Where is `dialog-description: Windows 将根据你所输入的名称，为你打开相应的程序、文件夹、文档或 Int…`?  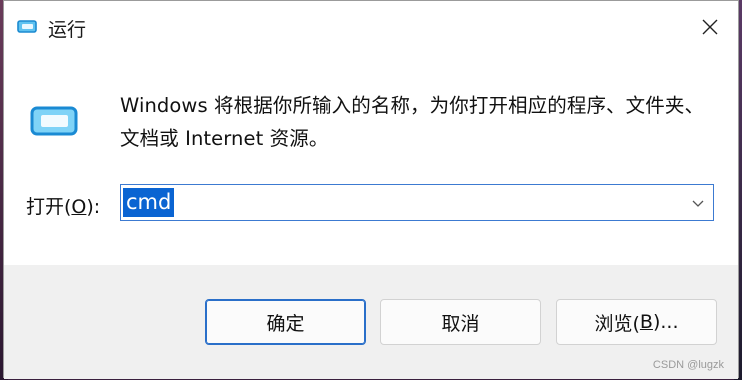 dialog-description: Windows 将根据你所输入的名称，为你打开相应的程序、文件夹、文档或 Int… is located at coordinates (412, 122).